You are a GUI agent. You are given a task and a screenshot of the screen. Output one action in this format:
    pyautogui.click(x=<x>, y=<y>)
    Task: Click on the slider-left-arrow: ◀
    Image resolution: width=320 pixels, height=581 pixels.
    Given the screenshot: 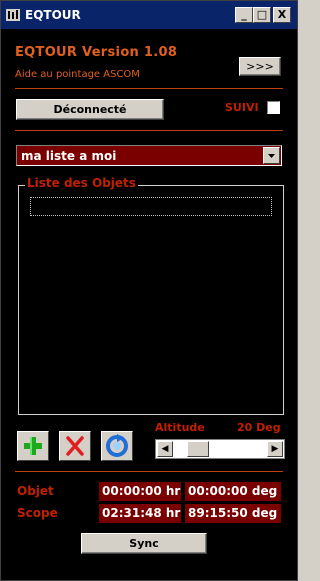 What is the action you would take?
    pyautogui.click(x=165, y=449)
    